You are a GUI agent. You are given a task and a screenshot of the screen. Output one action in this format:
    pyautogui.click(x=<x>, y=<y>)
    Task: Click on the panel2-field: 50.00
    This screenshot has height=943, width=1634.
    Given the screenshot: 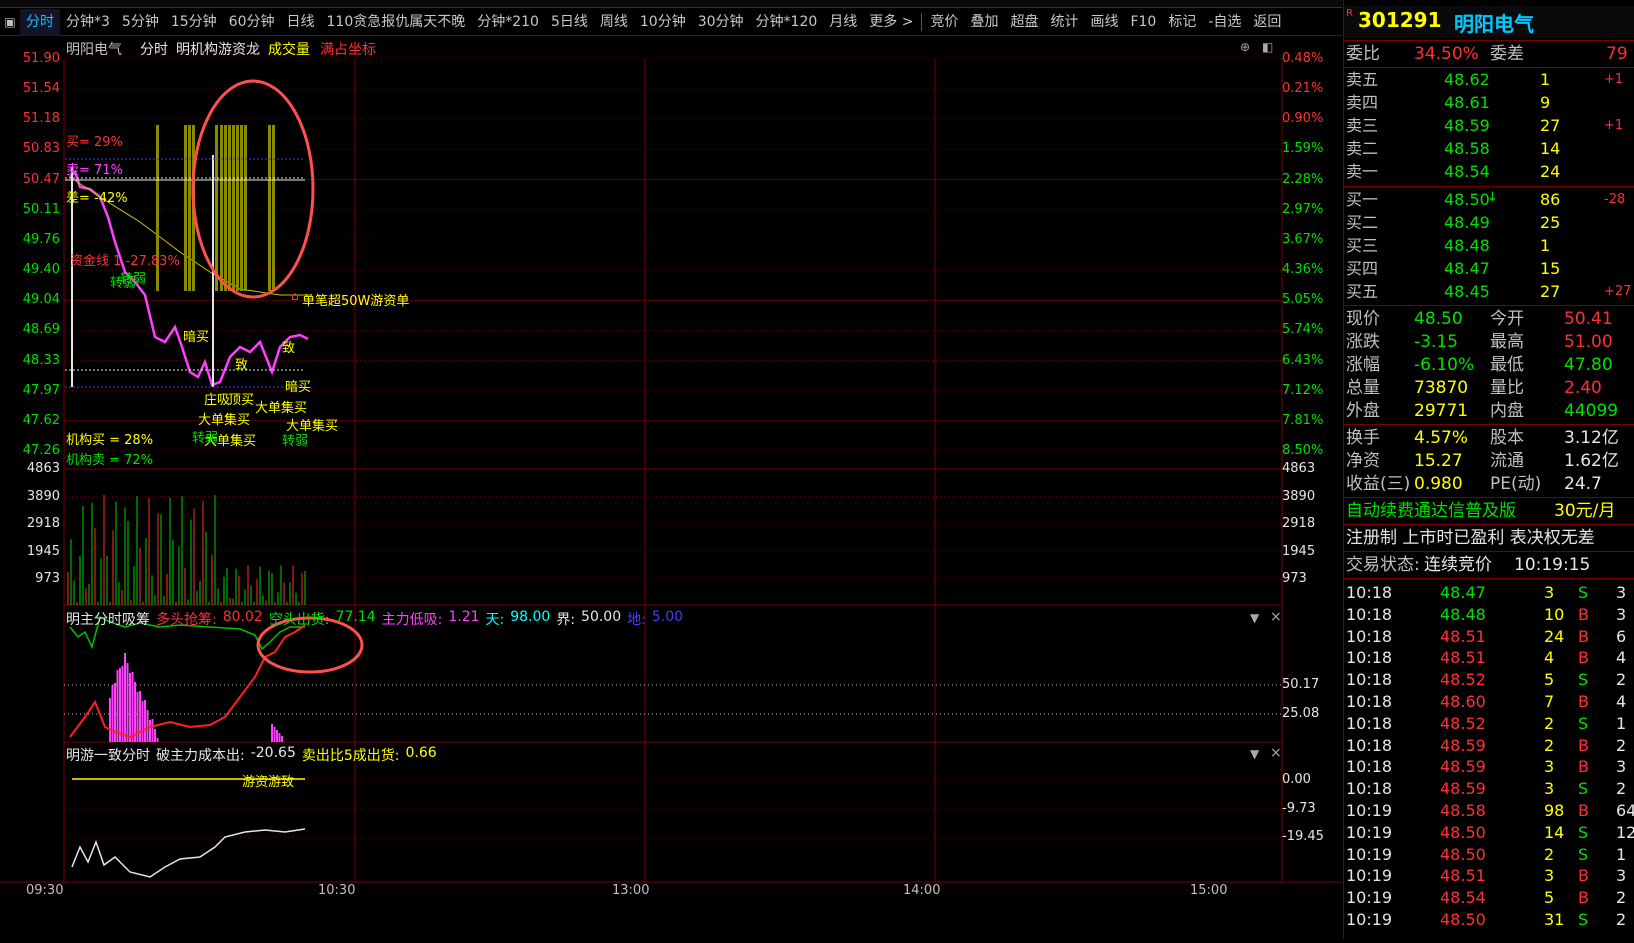 What is the action you would take?
    pyautogui.click(x=601, y=617)
    